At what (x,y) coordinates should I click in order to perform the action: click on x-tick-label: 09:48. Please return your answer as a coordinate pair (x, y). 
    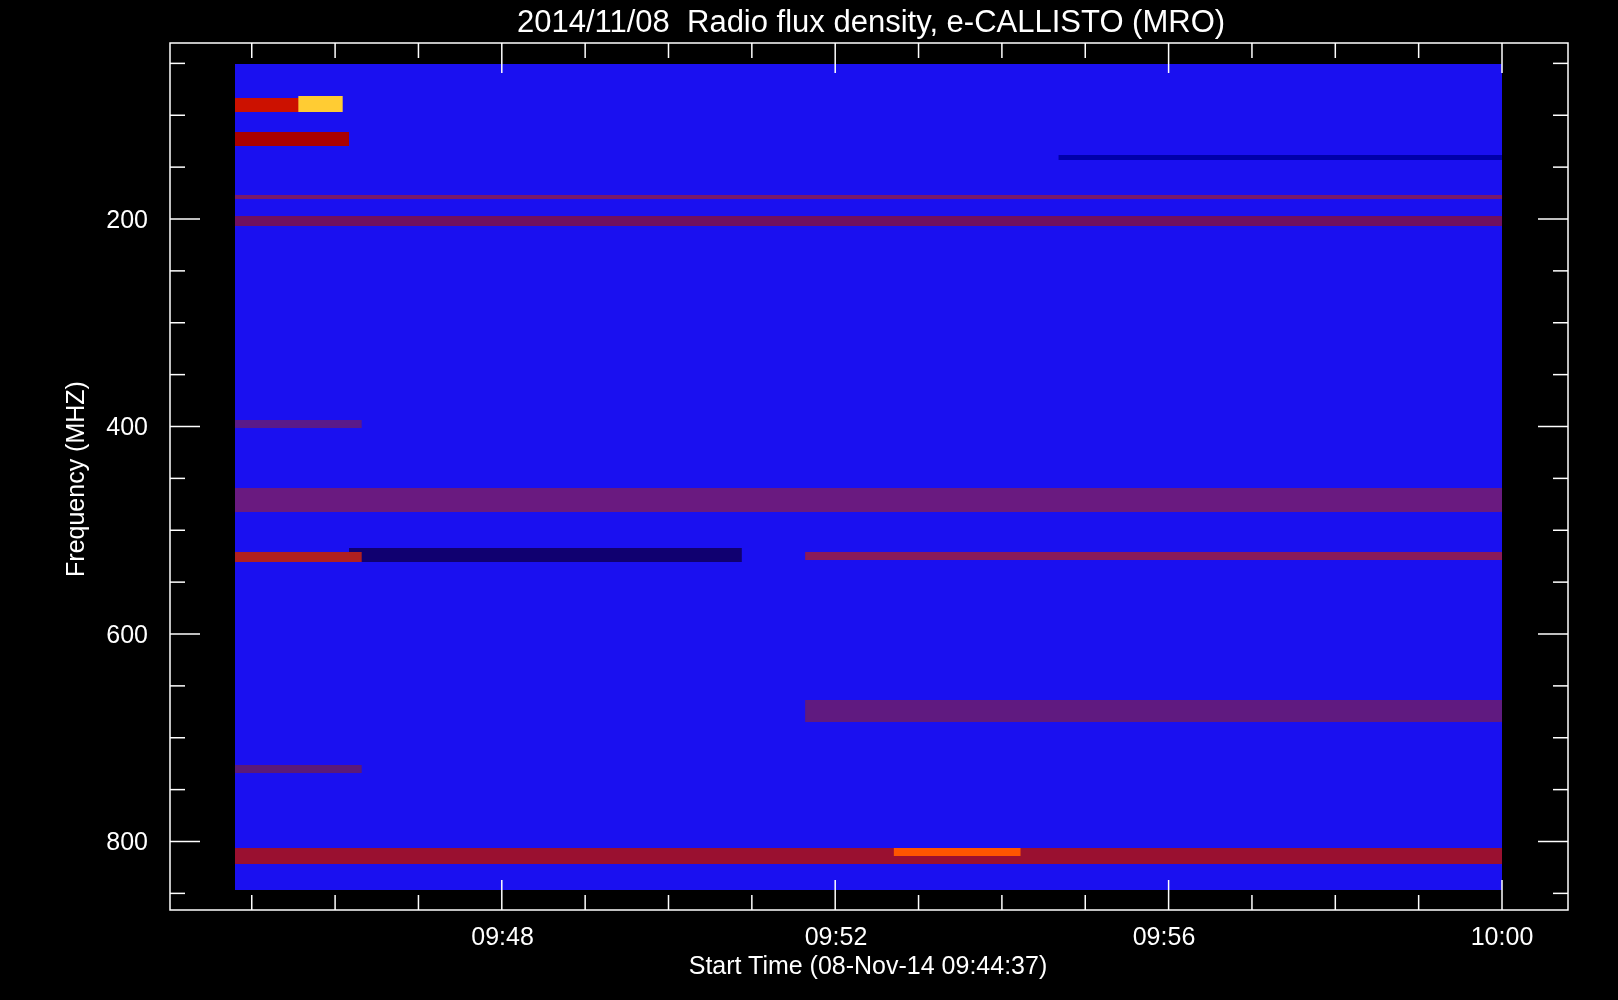
    Looking at the image, I should click on (502, 936).